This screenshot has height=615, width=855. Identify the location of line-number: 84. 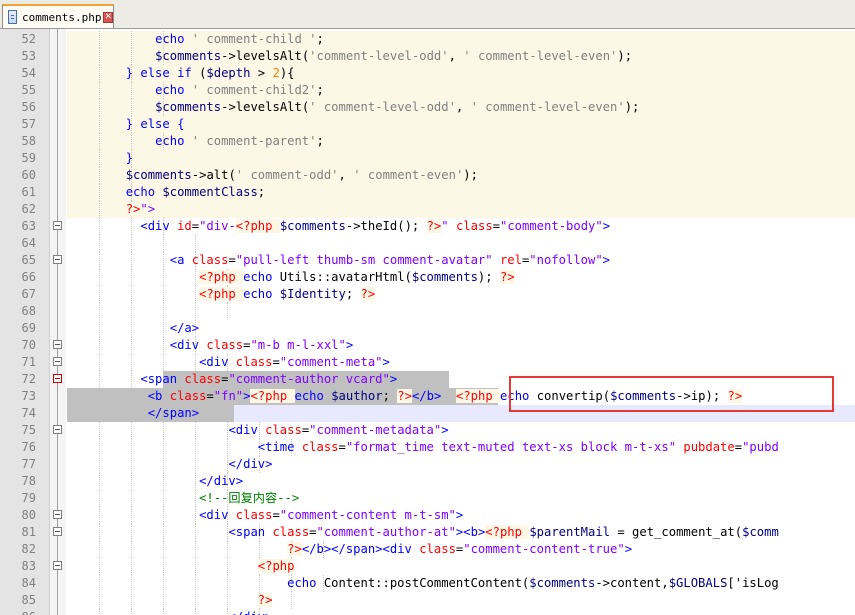
(28, 583).